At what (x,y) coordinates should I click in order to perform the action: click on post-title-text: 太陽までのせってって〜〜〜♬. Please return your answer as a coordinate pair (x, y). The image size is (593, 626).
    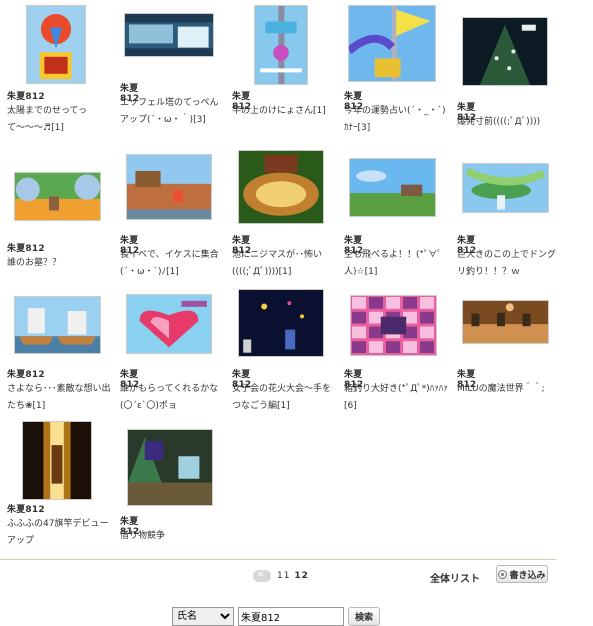
    Looking at the image, I should click on (47, 119).